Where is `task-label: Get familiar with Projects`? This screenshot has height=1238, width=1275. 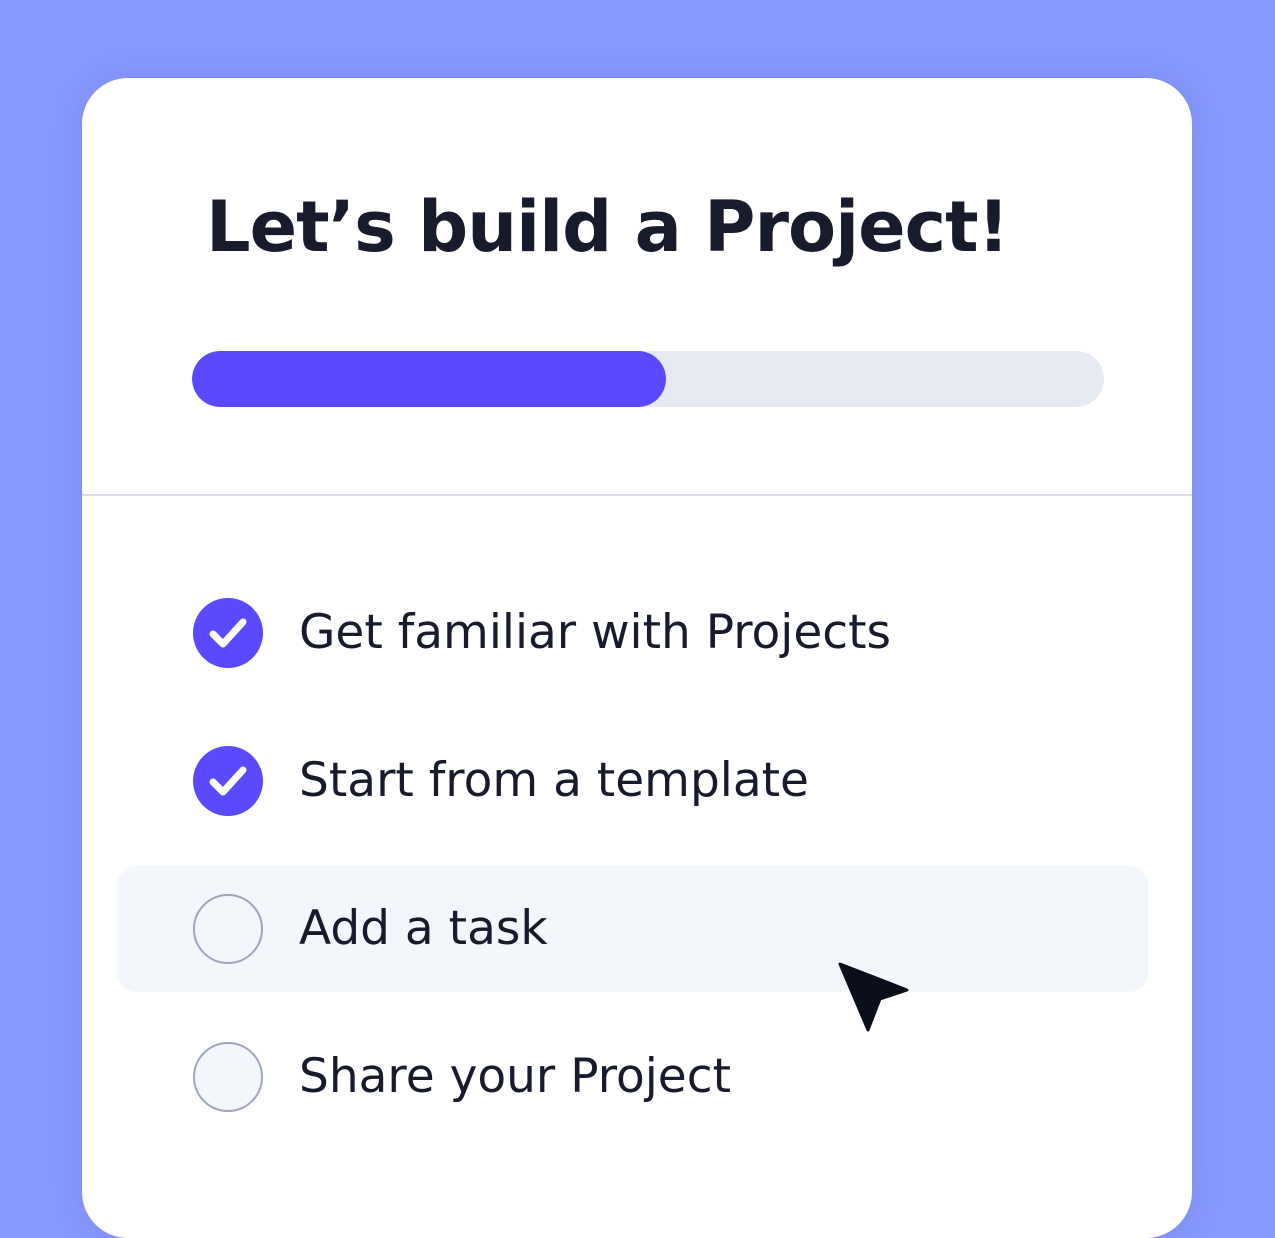 task-label: Get familiar with Projects is located at coordinates (595, 632).